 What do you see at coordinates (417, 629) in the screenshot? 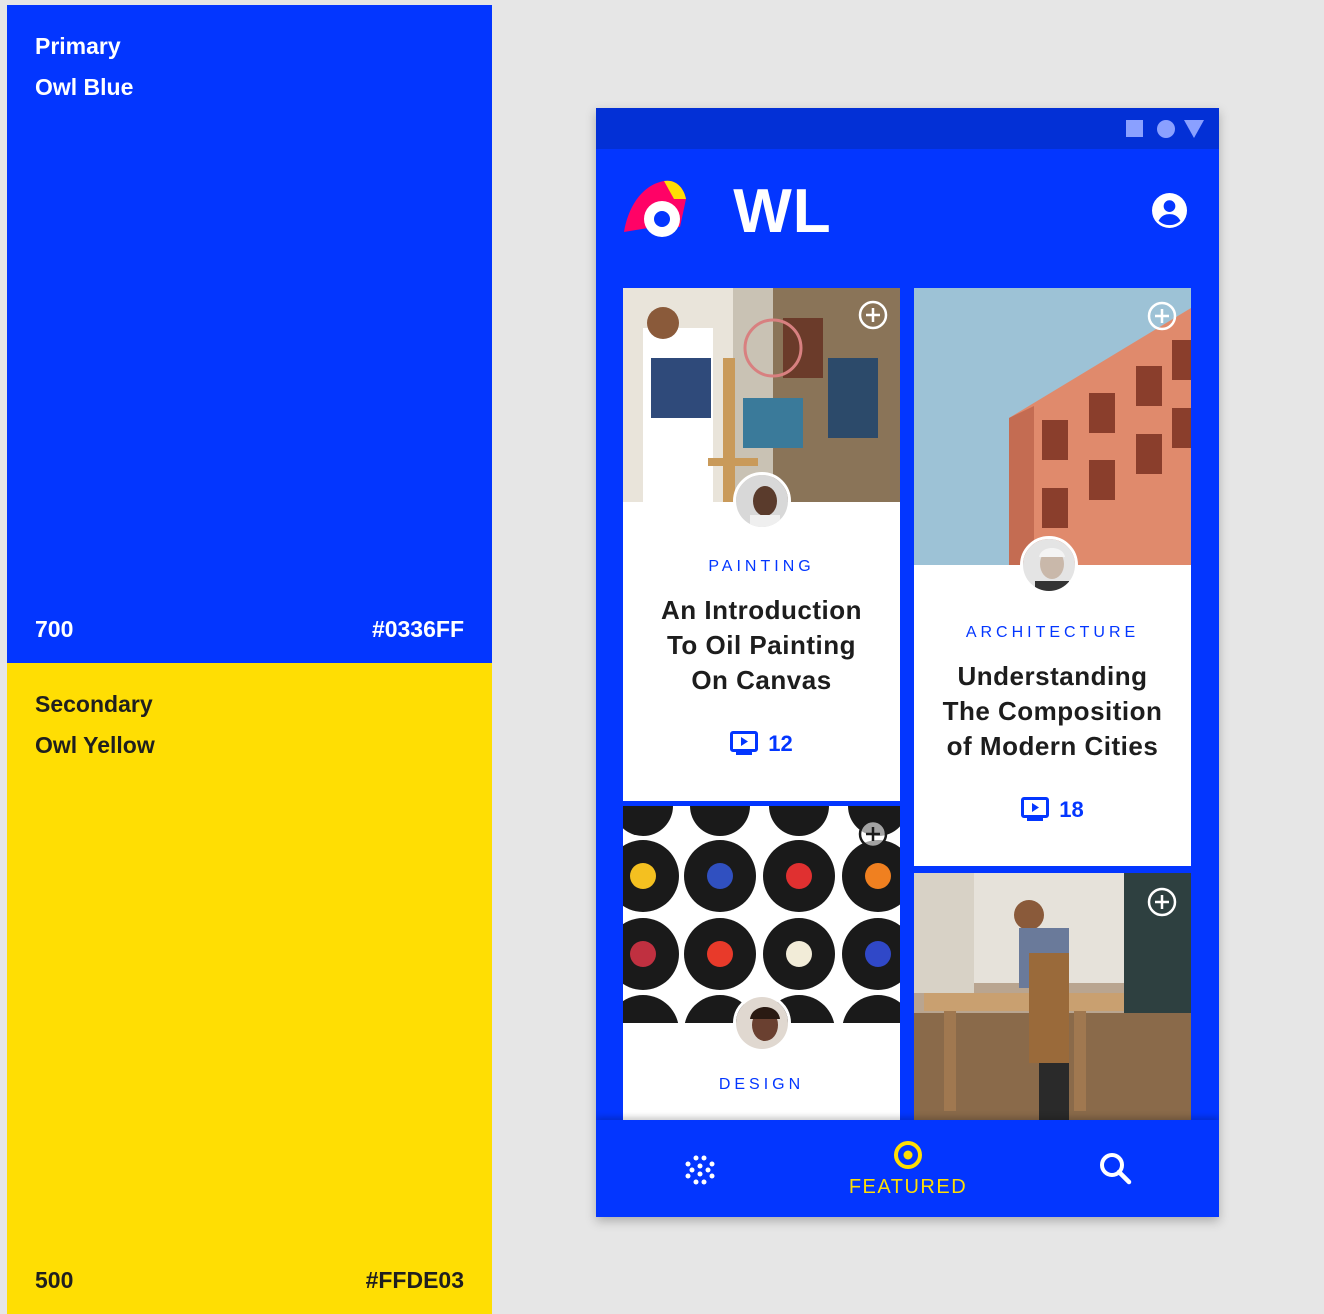
I see `primary-swatch-hex: #0336FF` at bounding box center [417, 629].